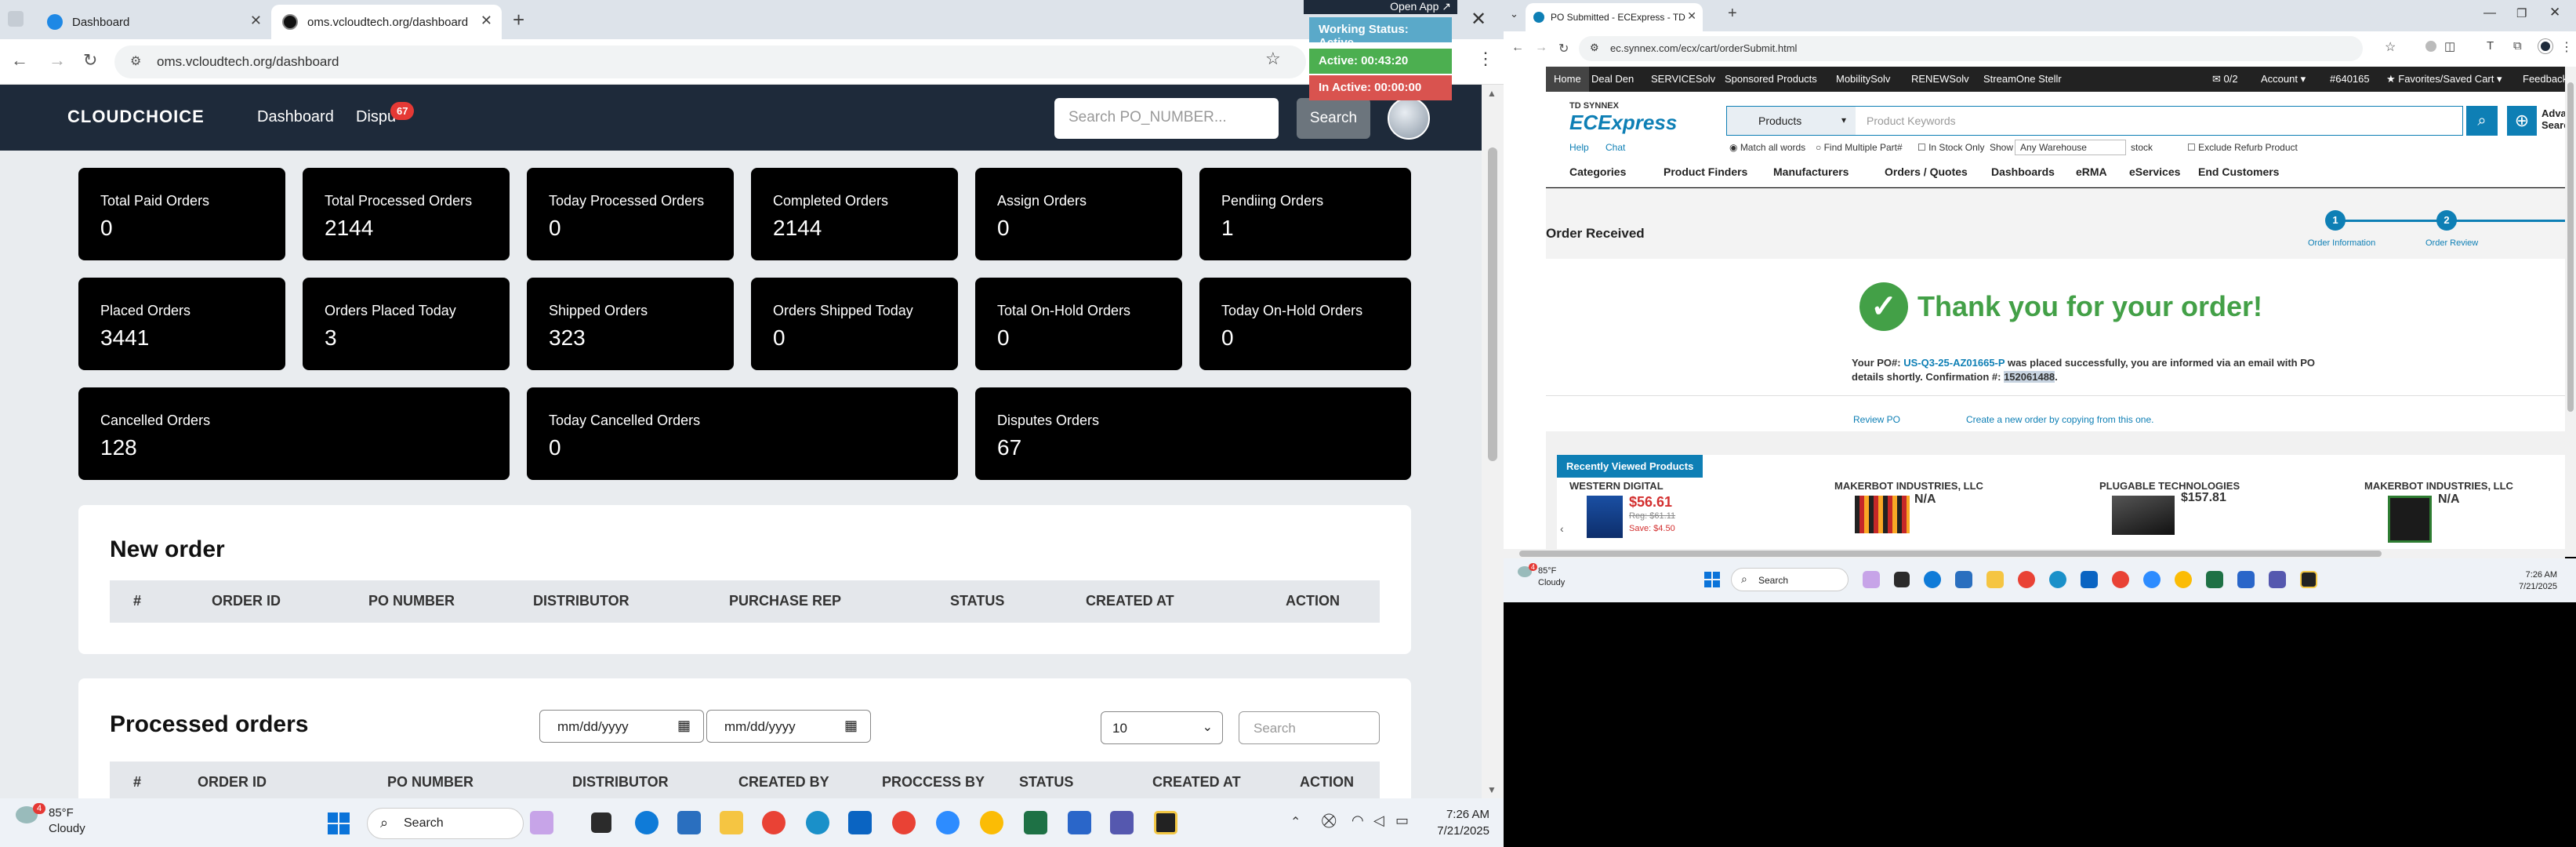 This screenshot has height=847, width=2576. I want to click on nav-streamone: StreamOne Stellr, so click(2023, 79).